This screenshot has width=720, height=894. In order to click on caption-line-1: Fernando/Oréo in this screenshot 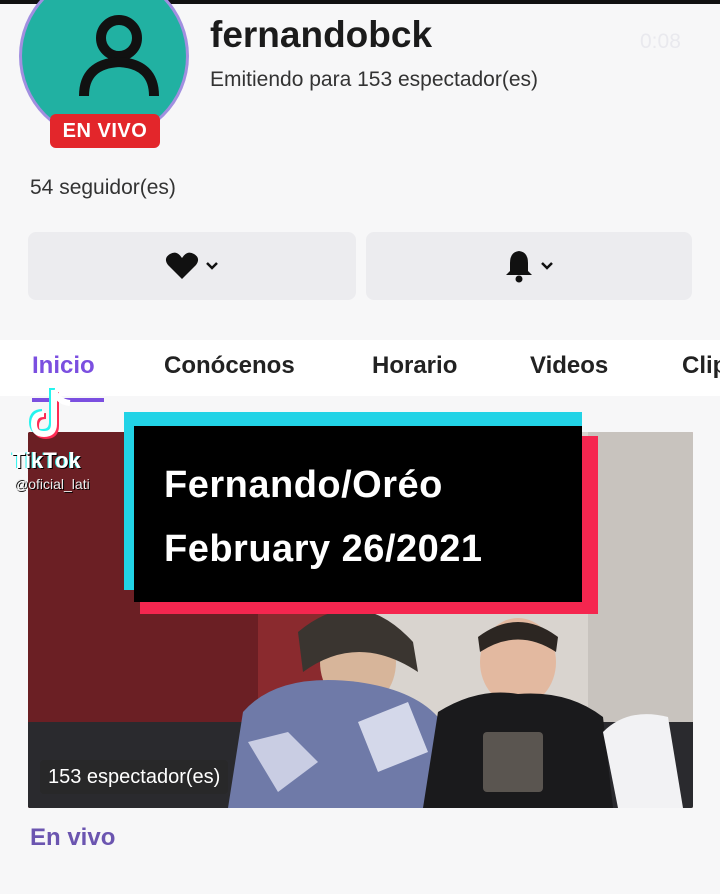, I will do `click(303, 485)`.